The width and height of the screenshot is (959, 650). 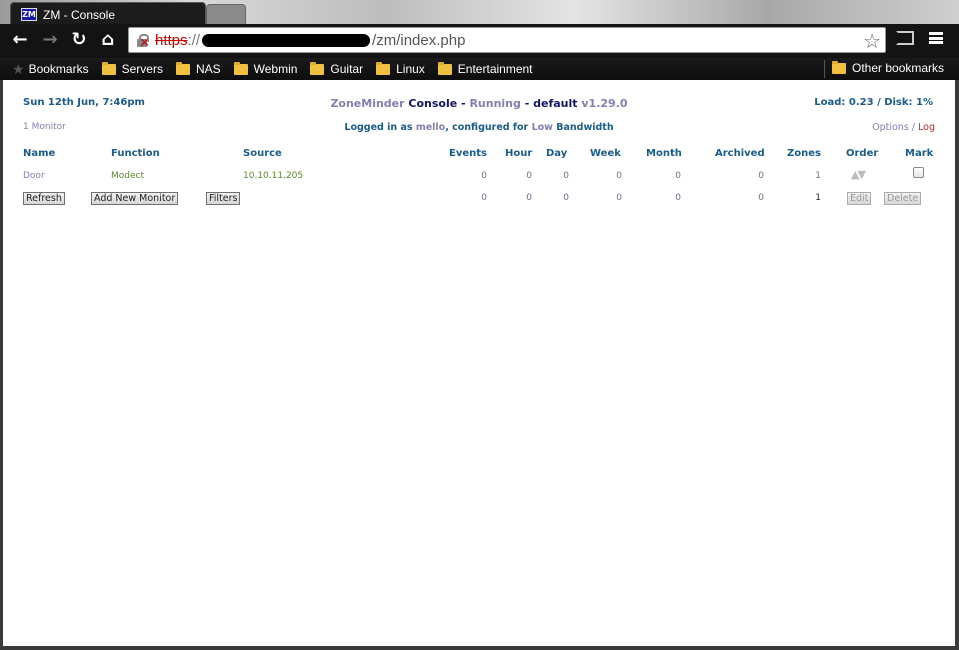 What do you see at coordinates (1, 365) in the screenshot?
I see `window-border-left` at bounding box center [1, 365].